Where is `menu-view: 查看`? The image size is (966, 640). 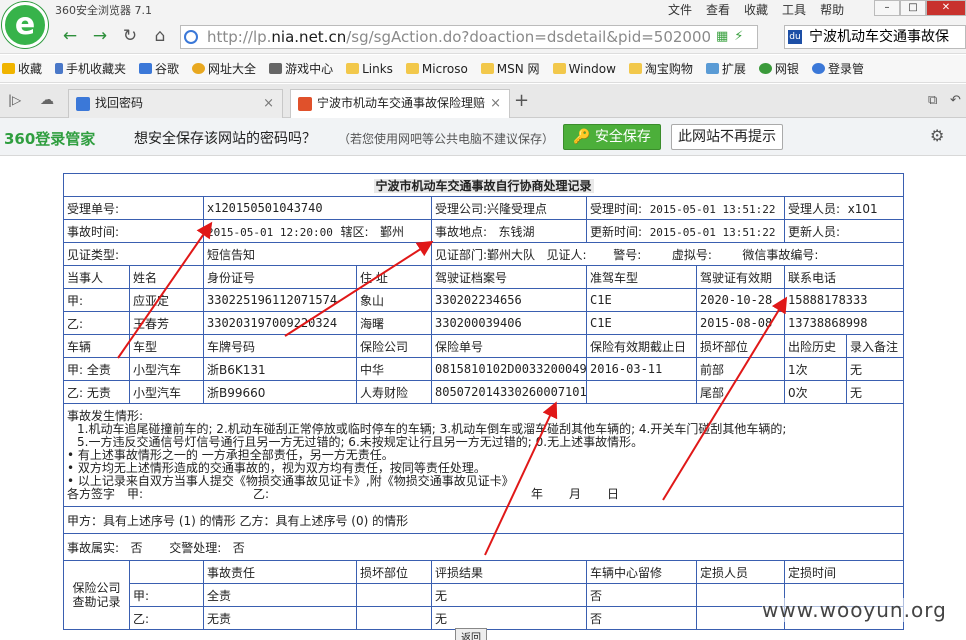 menu-view: 查看 is located at coordinates (718, 9).